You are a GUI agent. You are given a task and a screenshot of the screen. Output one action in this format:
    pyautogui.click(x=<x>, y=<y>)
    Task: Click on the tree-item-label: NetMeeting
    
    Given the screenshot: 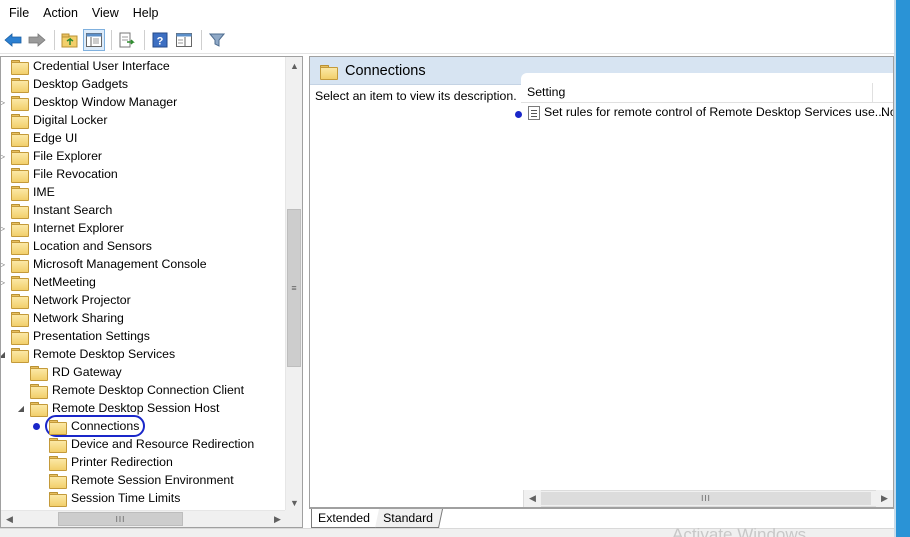 What is the action you would take?
    pyautogui.click(x=64, y=282)
    